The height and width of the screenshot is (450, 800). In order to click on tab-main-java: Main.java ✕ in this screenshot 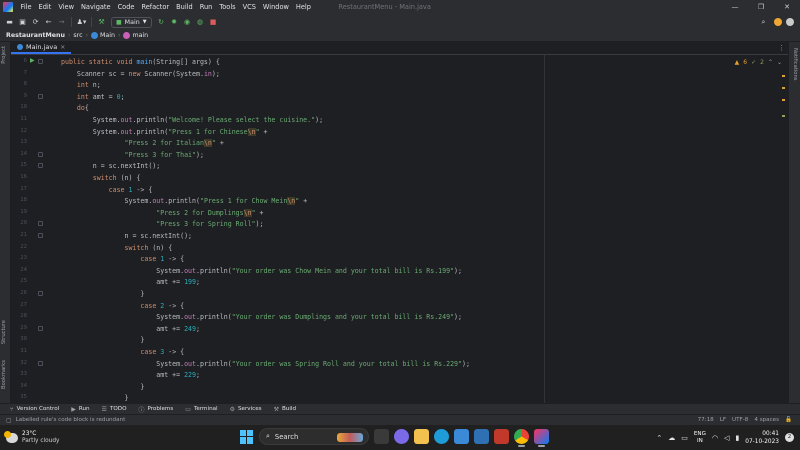, I will do `click(41, 48)`.